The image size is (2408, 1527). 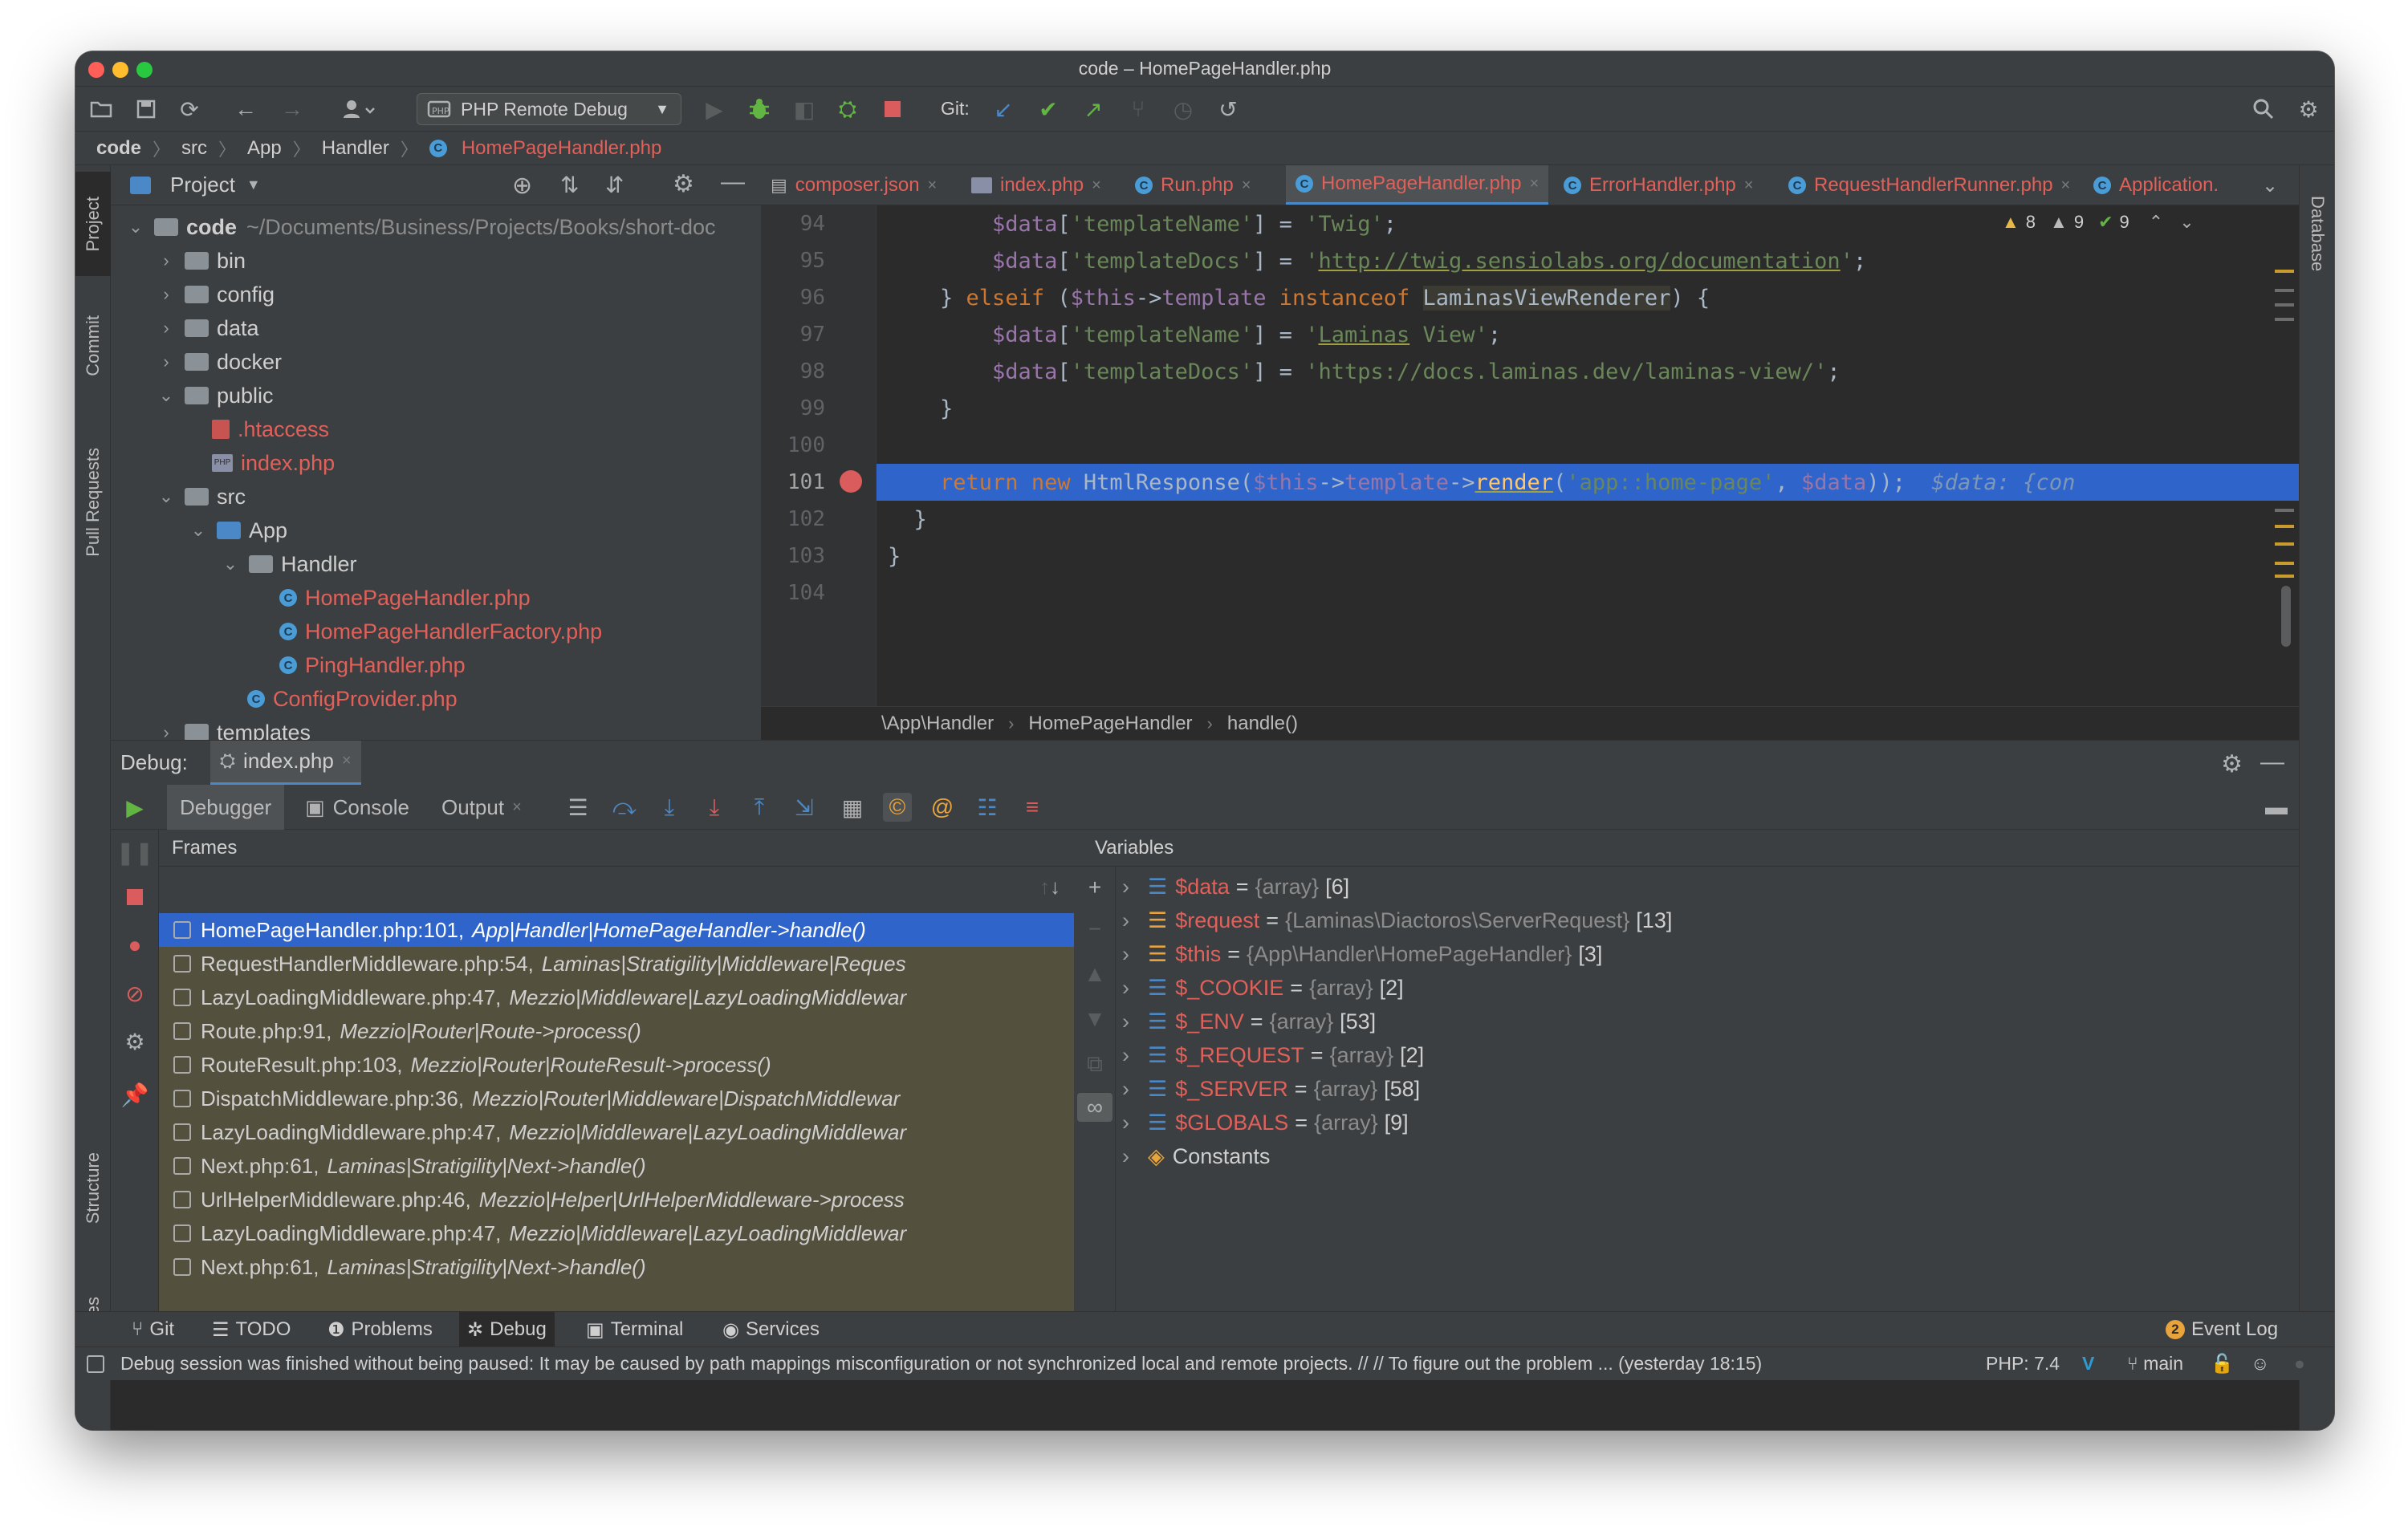 What do you see at coordinates (481, 808) in the screenshot?
I see `tab-output: Output ×` at bounding box center [481, 808].